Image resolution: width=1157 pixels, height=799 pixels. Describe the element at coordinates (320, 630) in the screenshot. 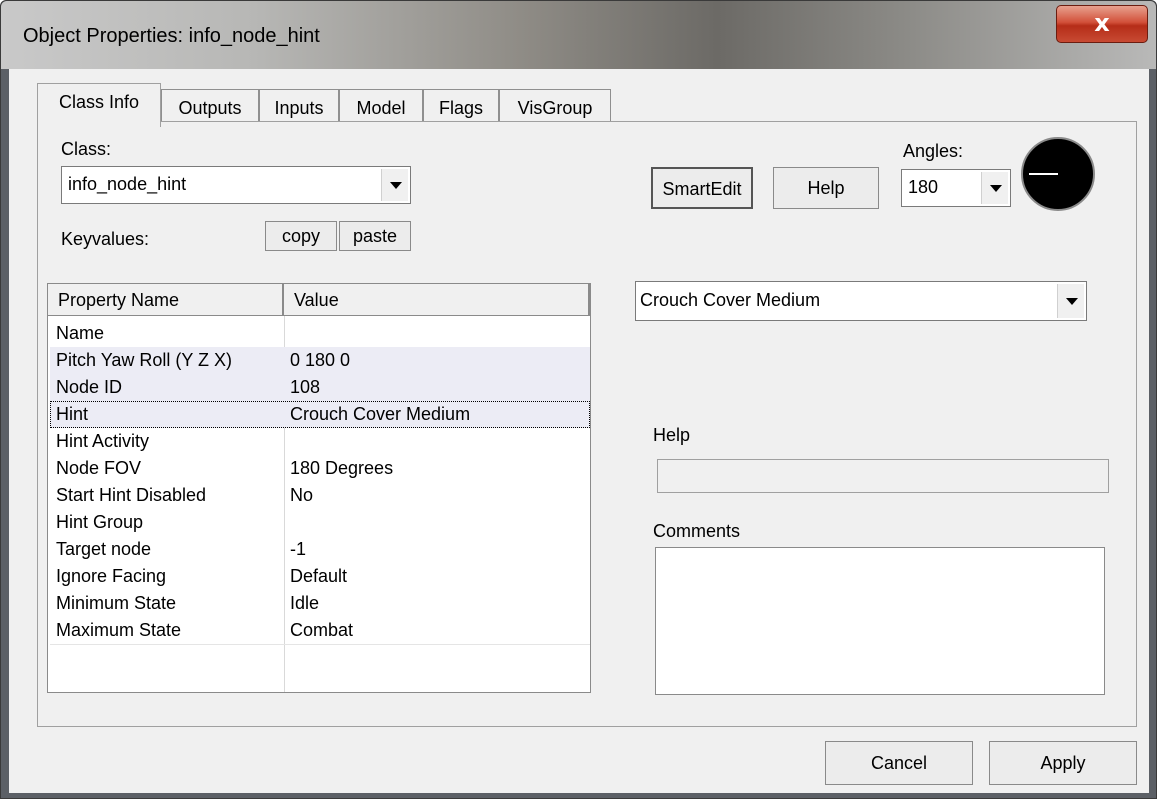

I see `table-row: Maximum State Combat` at that location.